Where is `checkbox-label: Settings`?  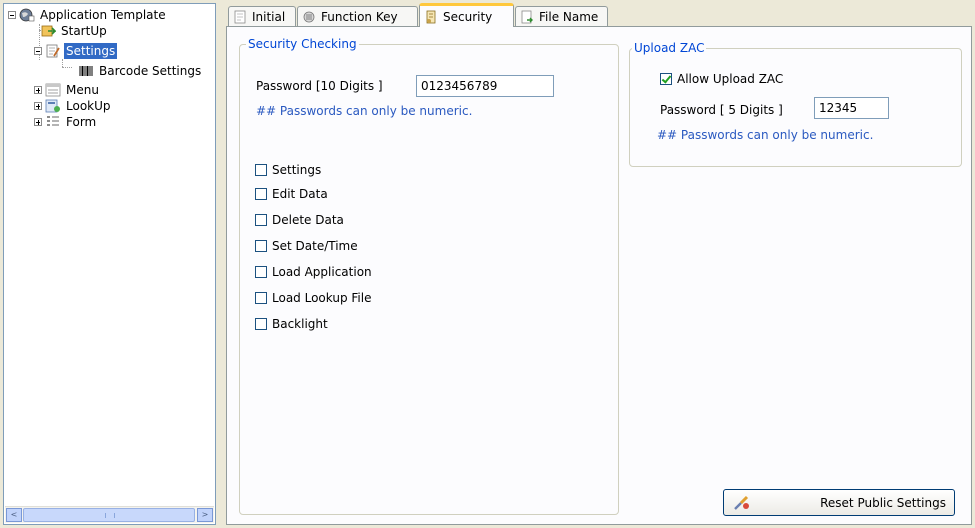 checkbox-label: Settings is located at coordinates (297, 170).